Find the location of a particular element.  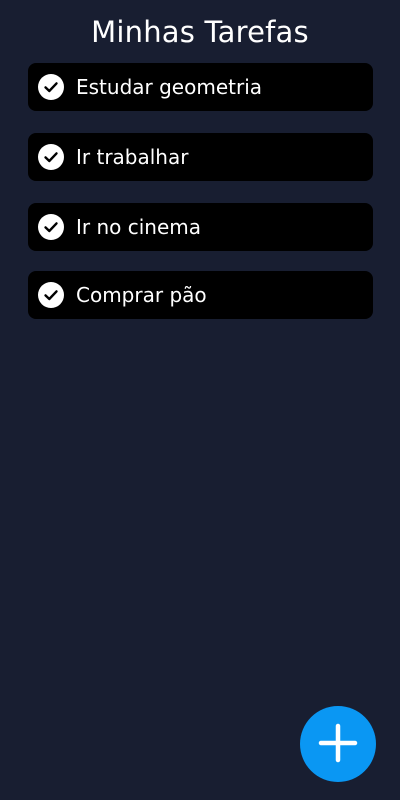

add-task-button is located at coordinates (338, 744).